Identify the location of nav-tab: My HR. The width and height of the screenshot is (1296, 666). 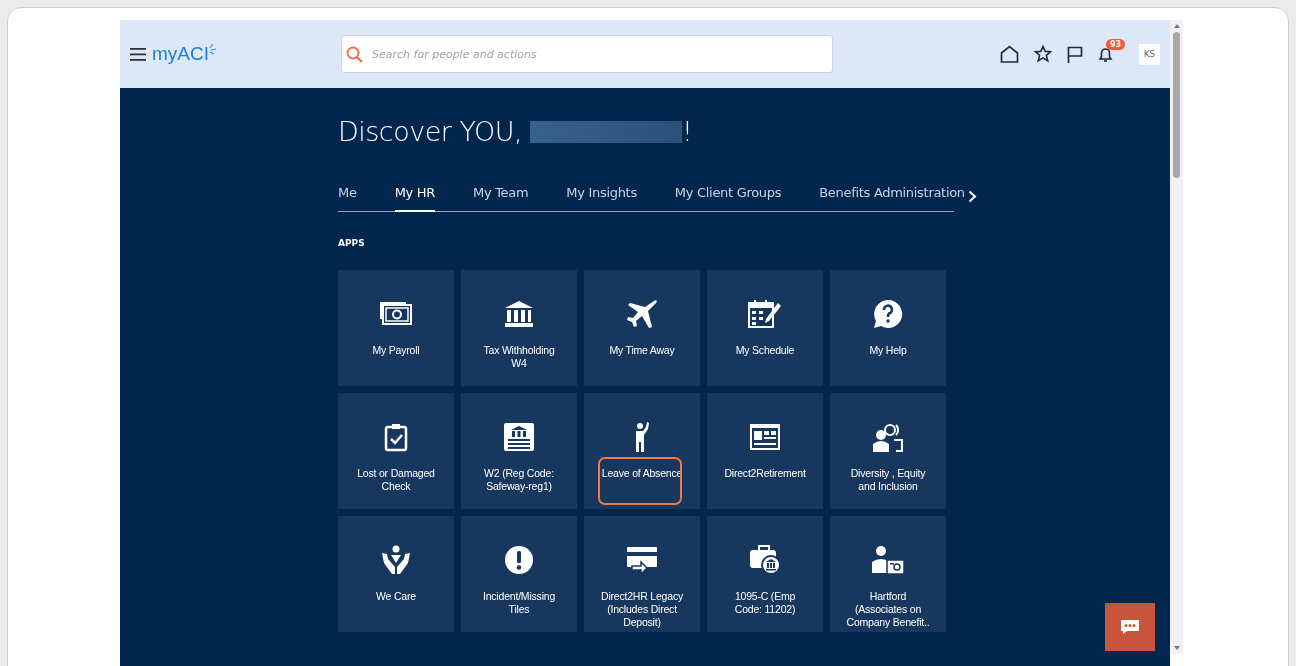
(414, 198).